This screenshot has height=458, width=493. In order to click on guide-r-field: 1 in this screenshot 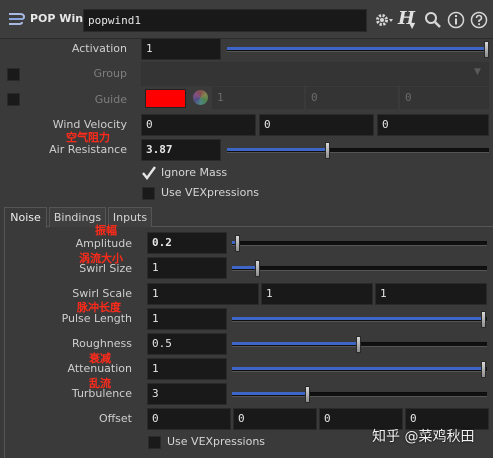, I will do `click(258, 98)`.